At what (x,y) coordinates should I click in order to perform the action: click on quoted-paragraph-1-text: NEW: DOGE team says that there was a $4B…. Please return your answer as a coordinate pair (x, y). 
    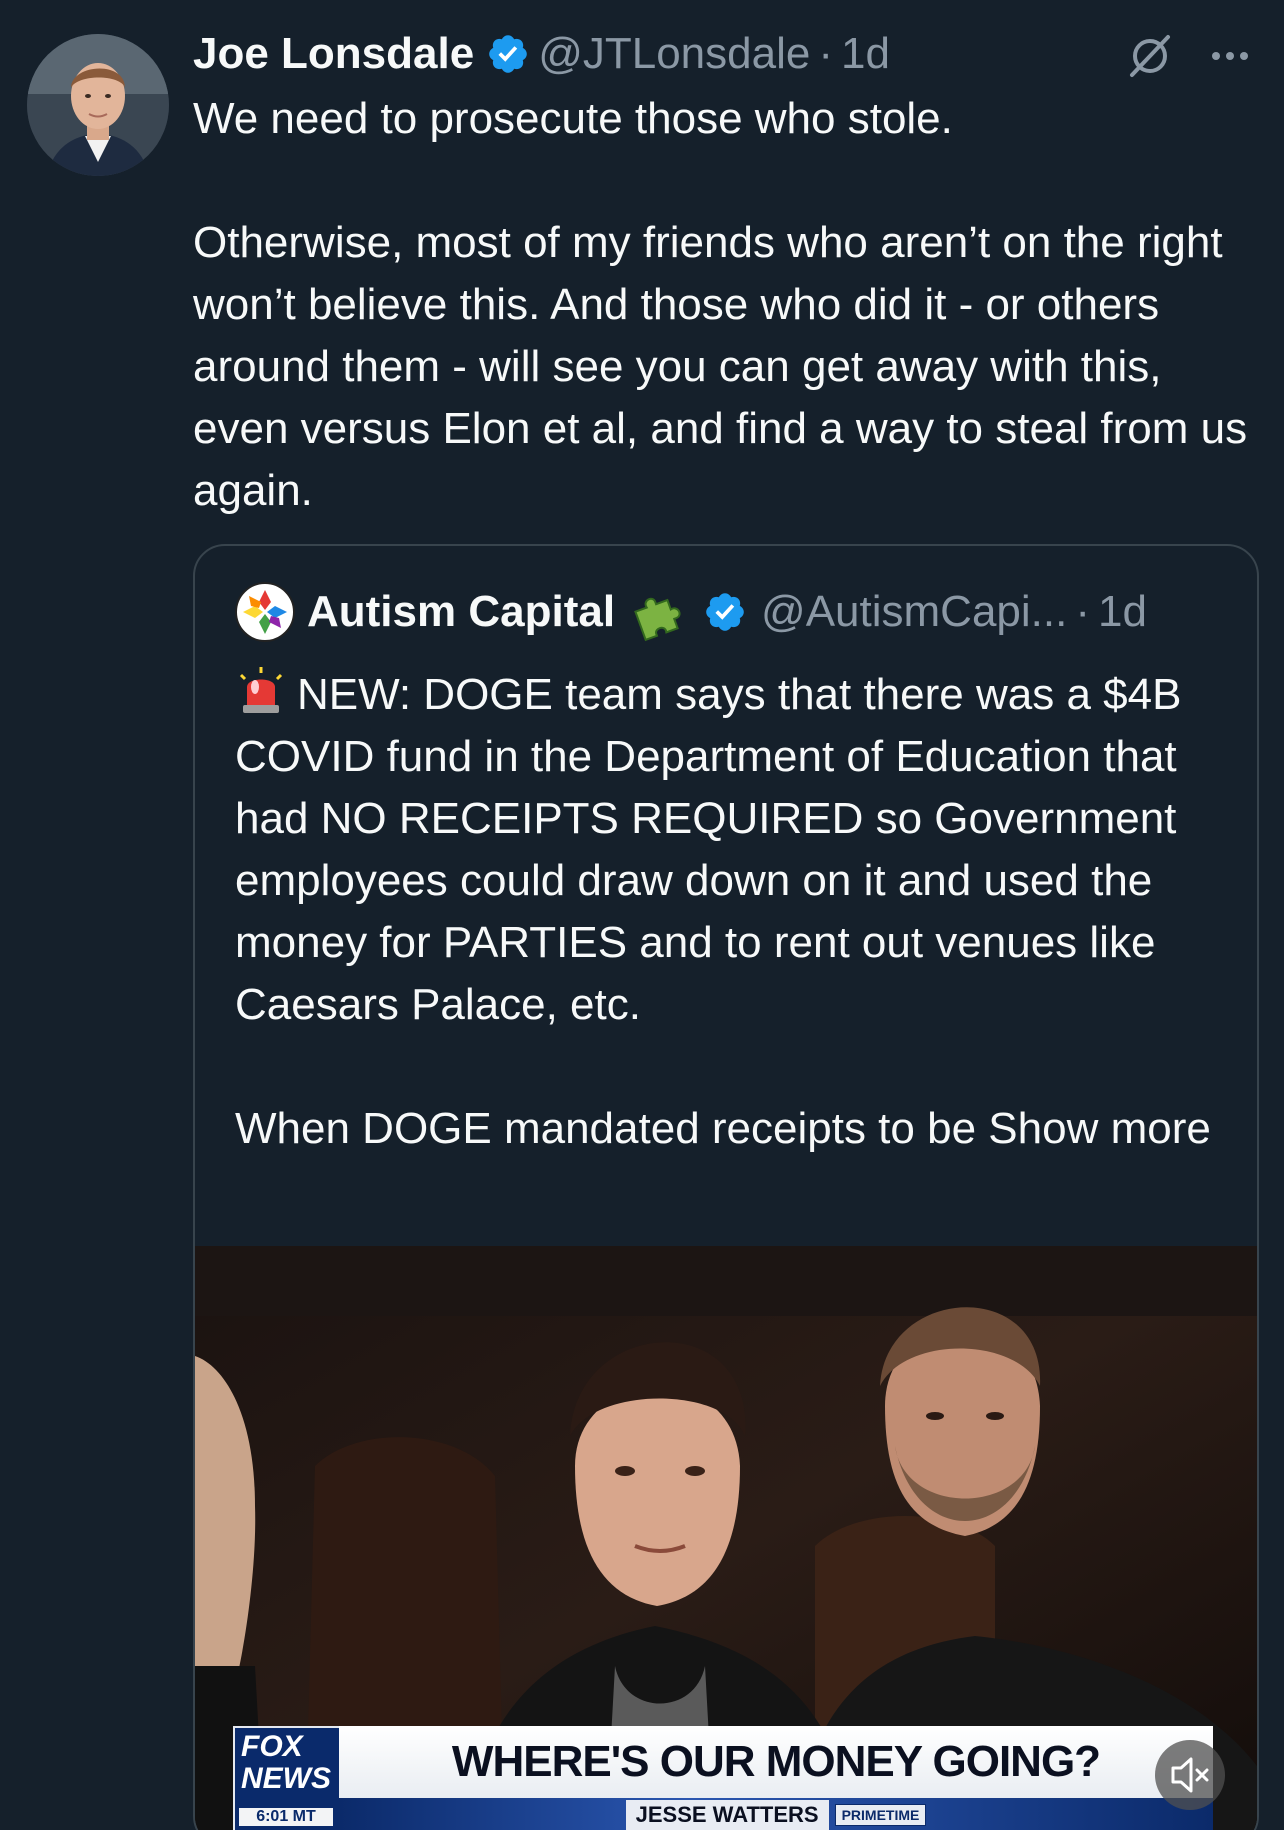
    Looking at the image, I should click on (708, 849).